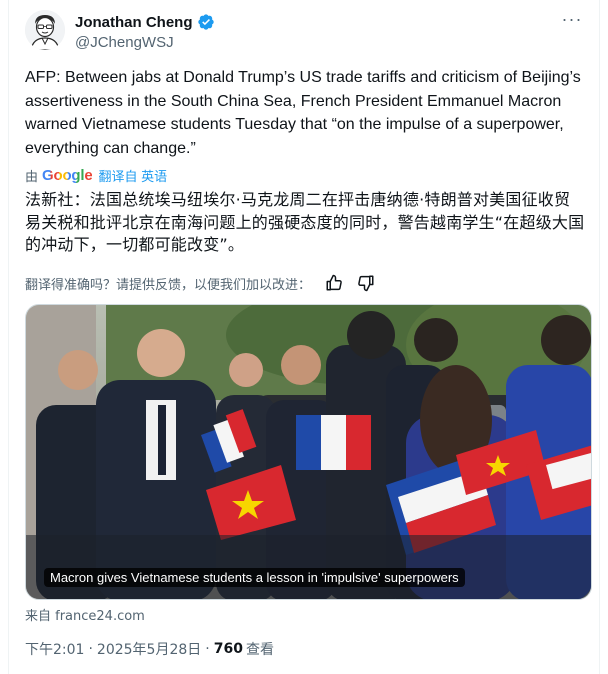 Image resolution: width=608 pixels, height=674 pixels. What do you see at coordinates (45, 30) in the screenshot?
I see `avatar` at bounding box center [45, 30].